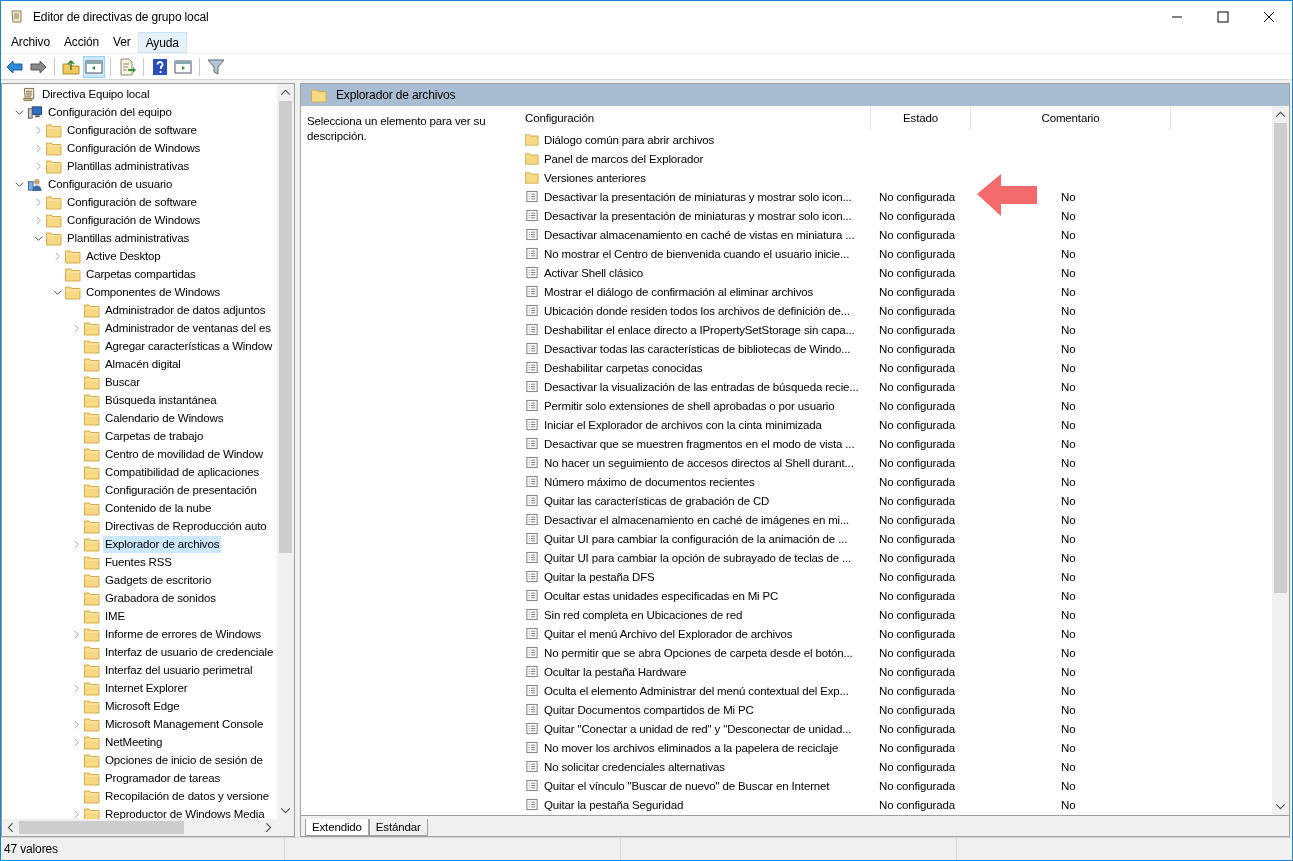  I want to click on menu-item: Ver, so click(122, 42).